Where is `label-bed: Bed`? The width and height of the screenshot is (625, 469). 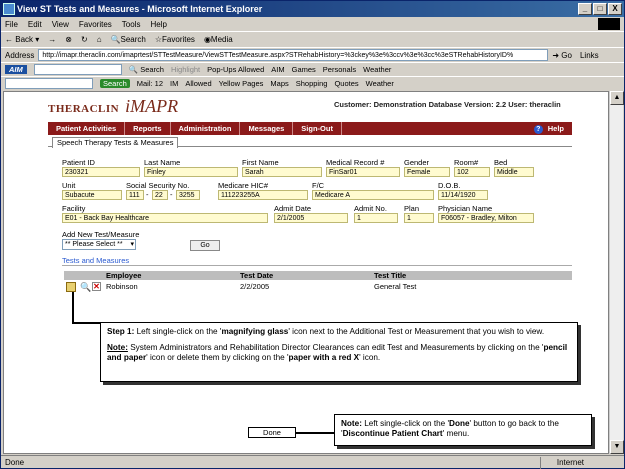
label-bed: Bed is located at coordinates (501, 162).